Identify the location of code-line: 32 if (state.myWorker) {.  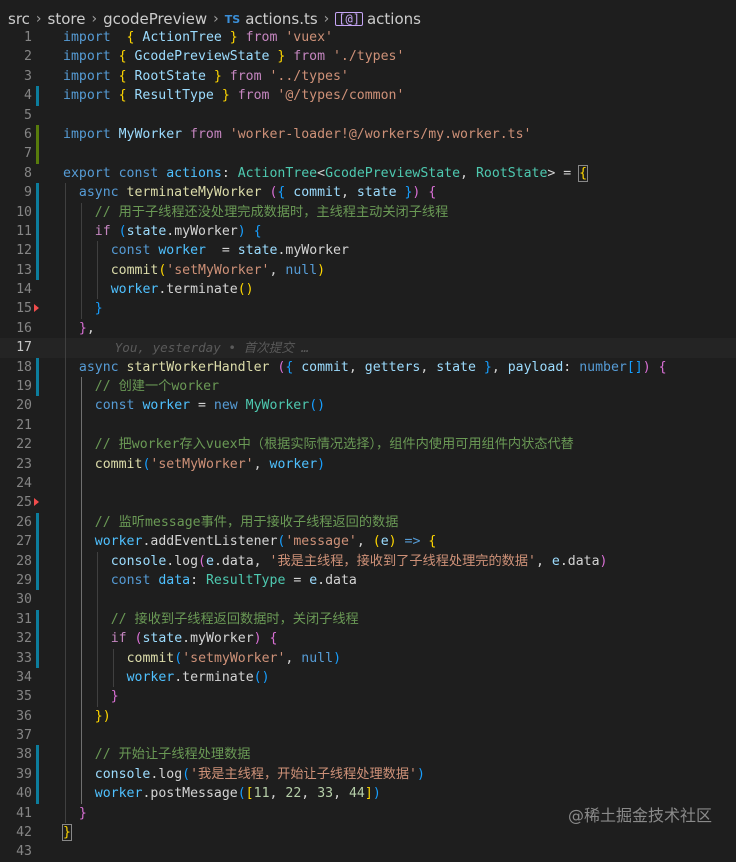
(368, 639).